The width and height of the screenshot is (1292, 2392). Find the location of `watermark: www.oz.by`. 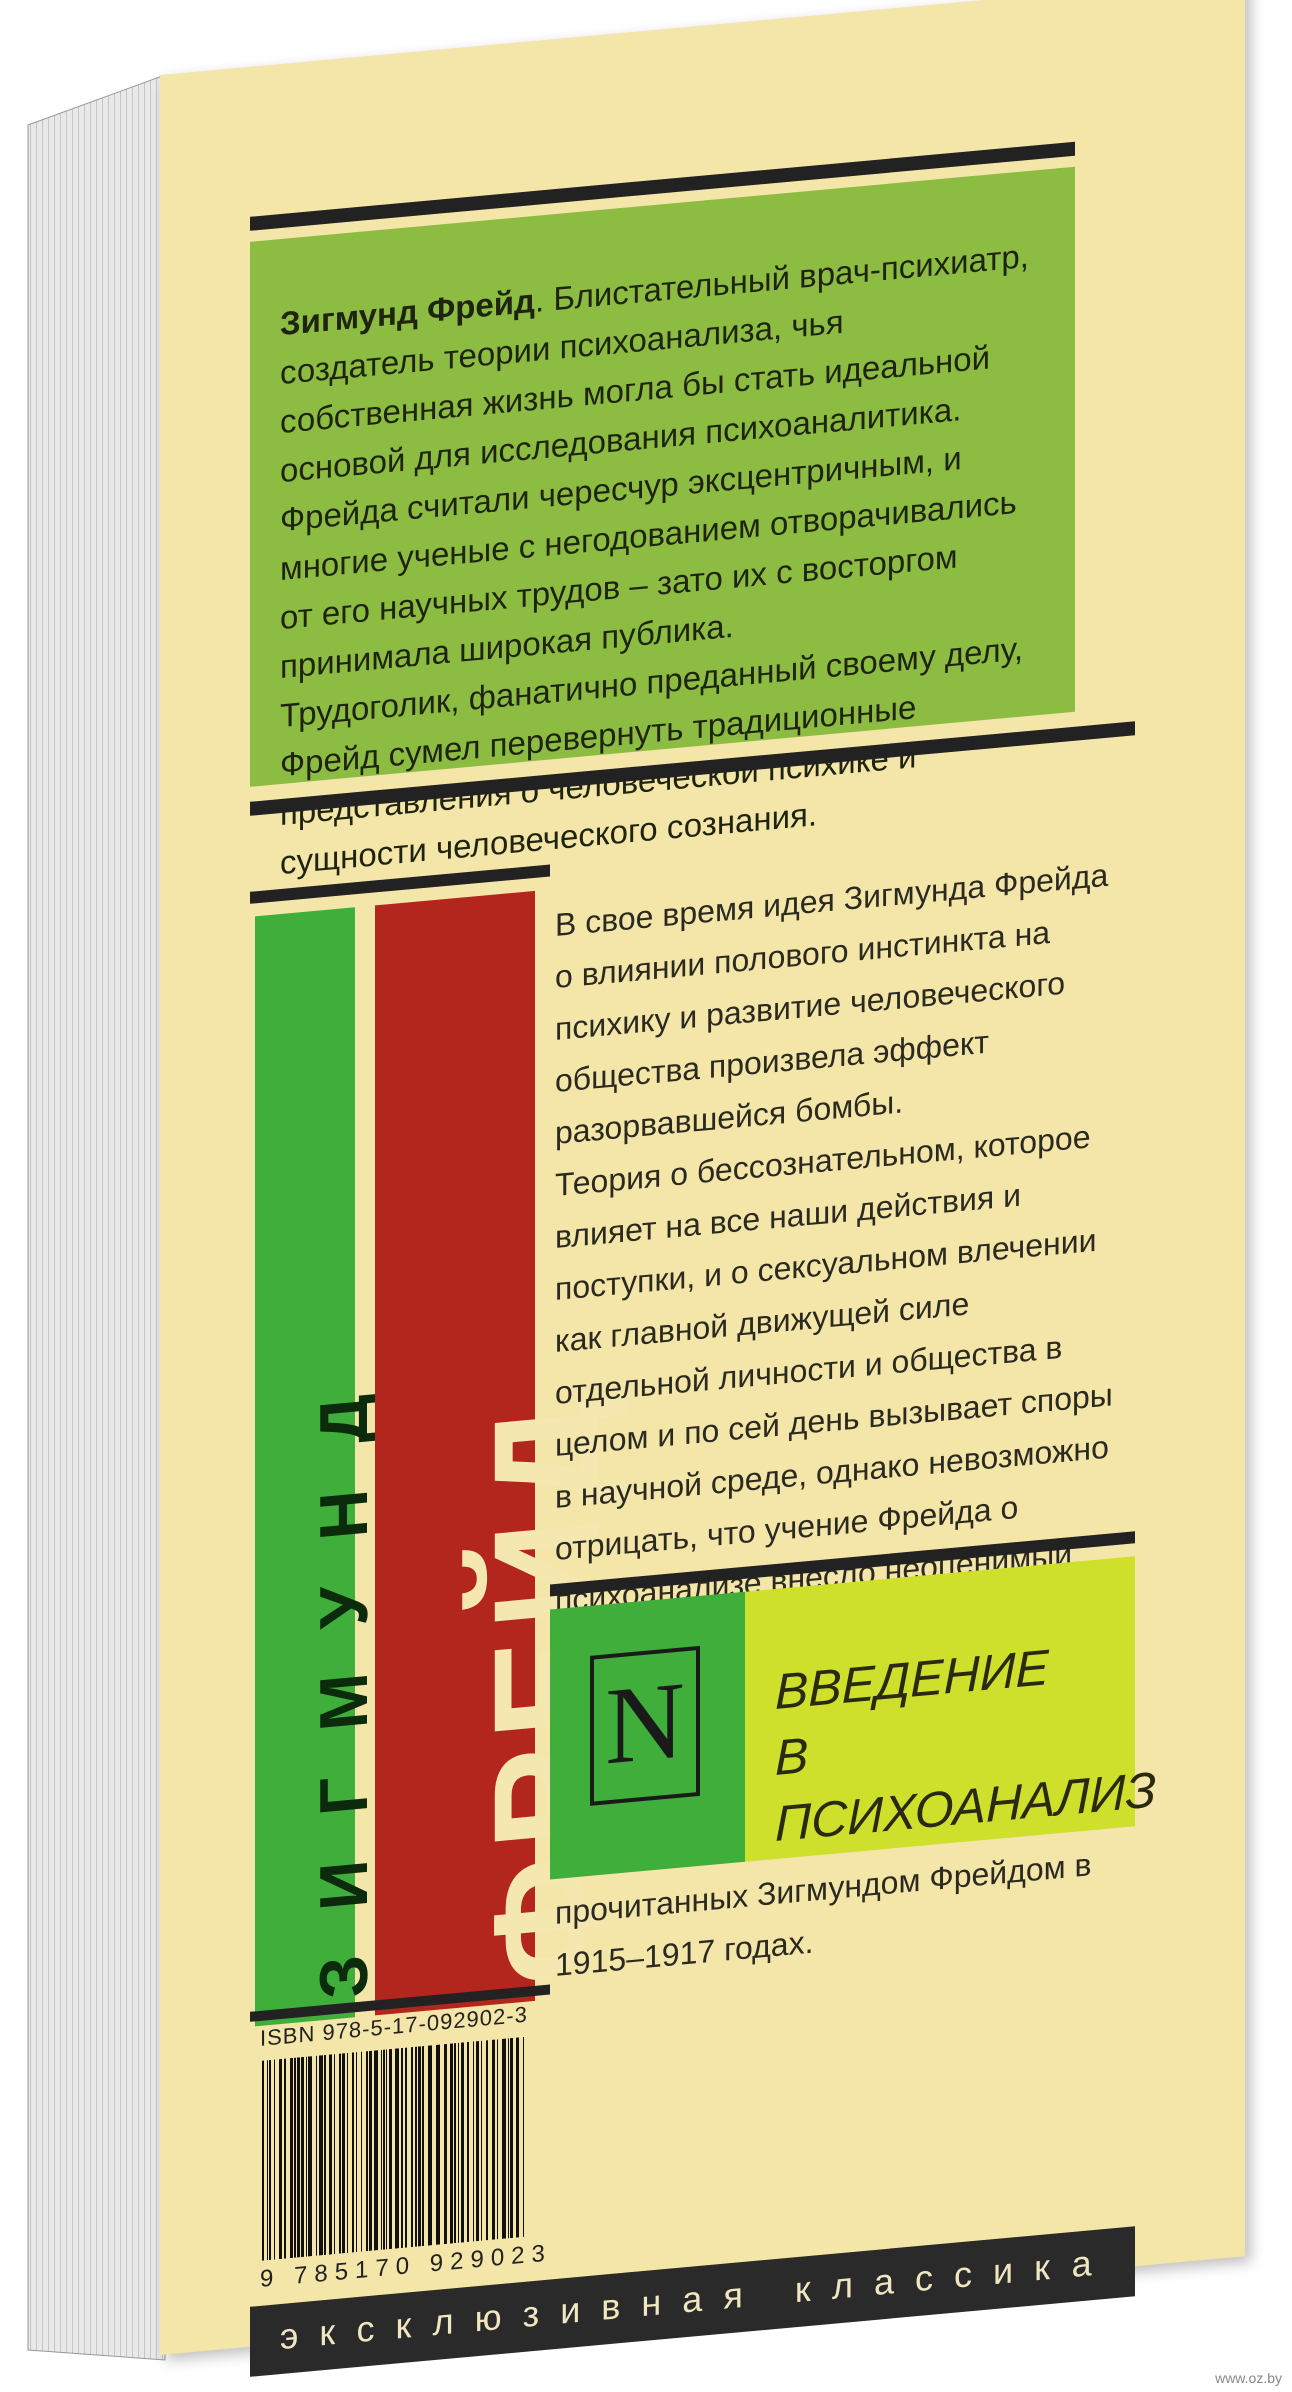

watermark: www.oz.by is located at coordinates (1248, 2378).